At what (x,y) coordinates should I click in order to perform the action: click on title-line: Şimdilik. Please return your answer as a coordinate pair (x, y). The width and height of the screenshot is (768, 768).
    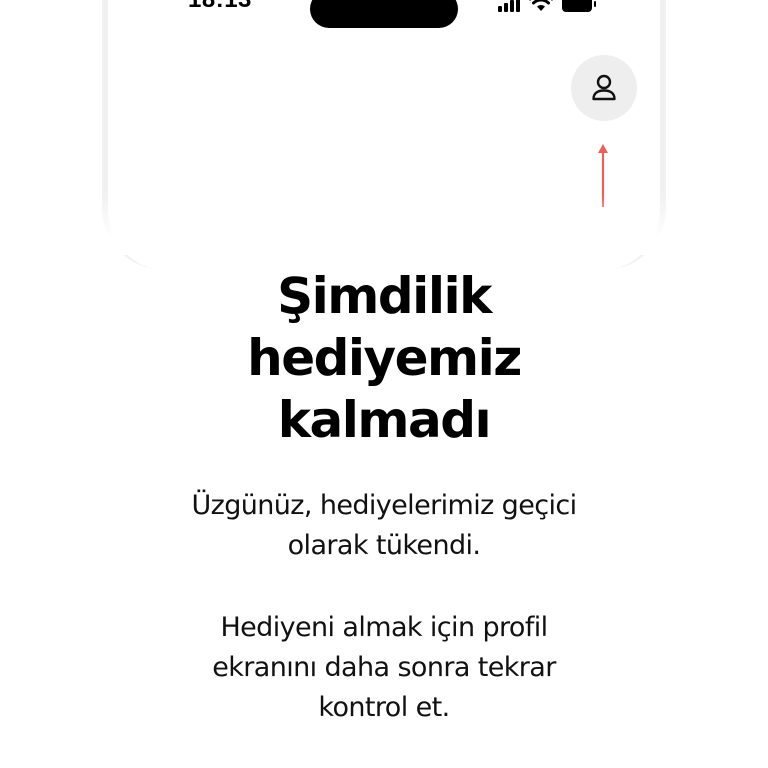
    Looking at the image, I should click on (384, 296).